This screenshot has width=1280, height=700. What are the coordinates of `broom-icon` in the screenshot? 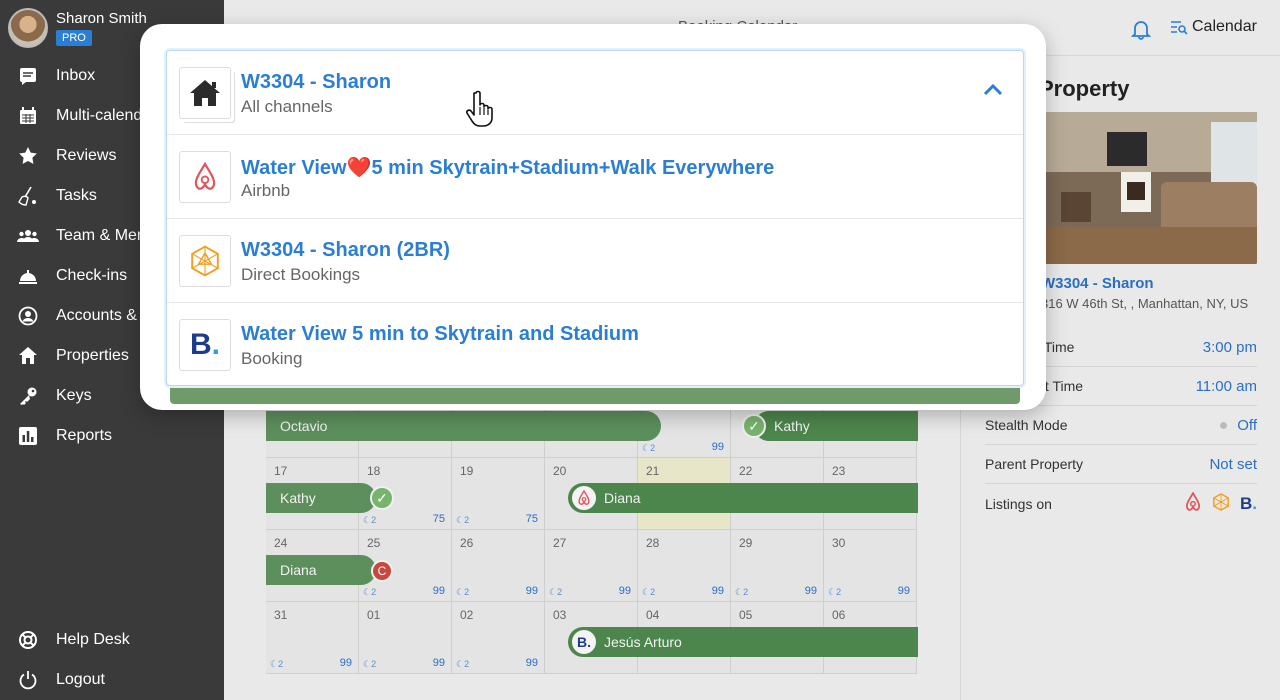 It's located at (28, 196).